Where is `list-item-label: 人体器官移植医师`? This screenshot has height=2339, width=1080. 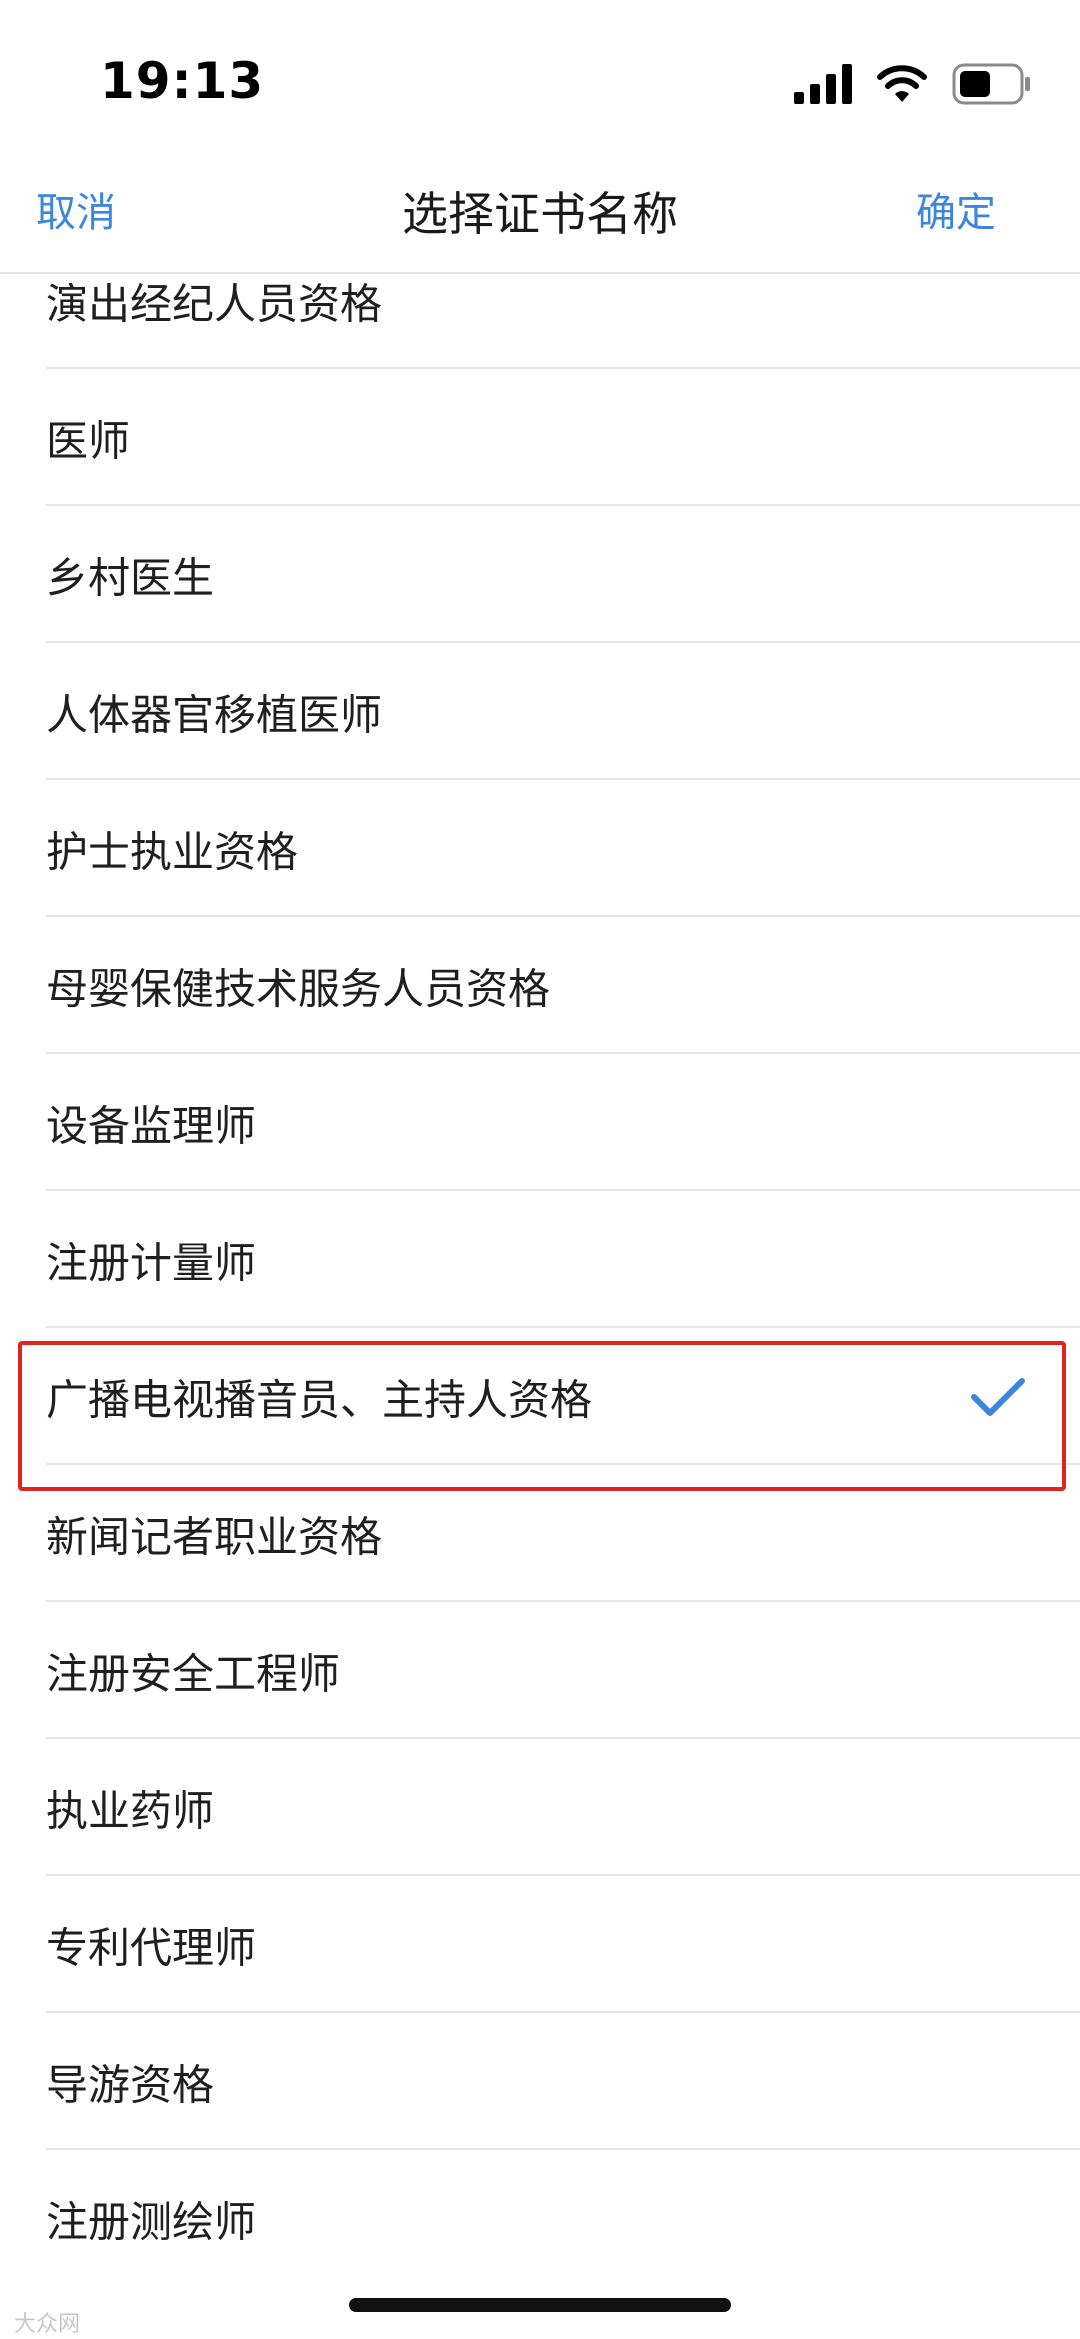 list-item-label: 人体器官移植医师 is located at coordinates (214, 714).